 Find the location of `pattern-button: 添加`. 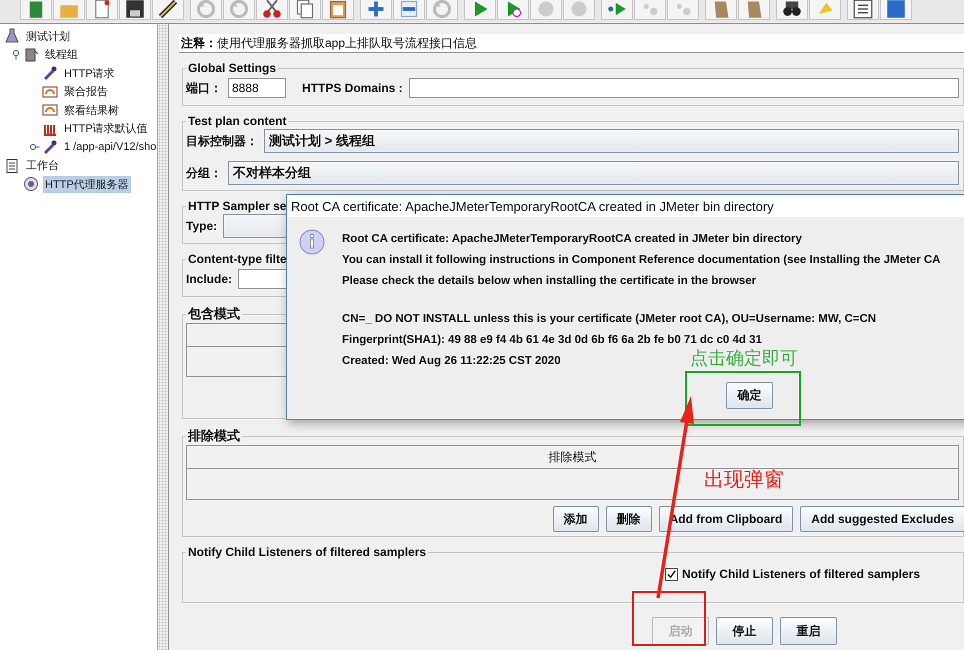

pattern-button: 添加 is located at coordinates (575, 519).